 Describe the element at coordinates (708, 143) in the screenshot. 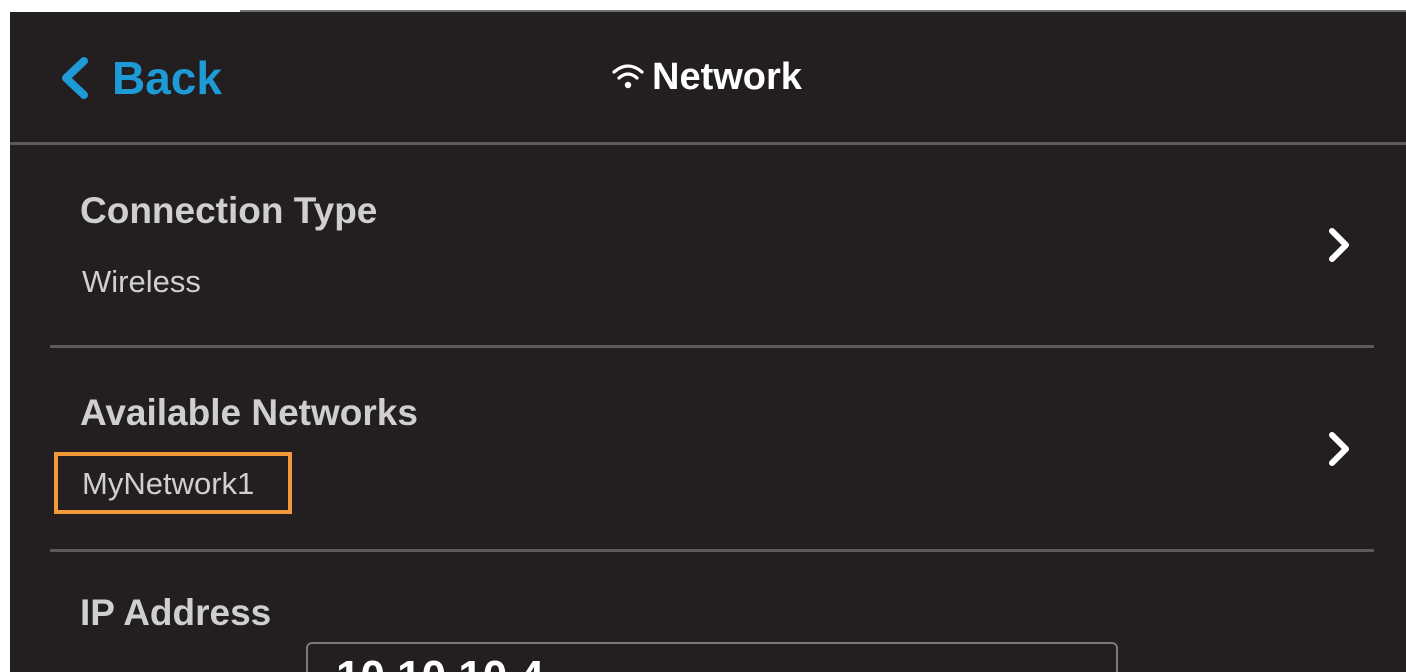

I see `header-divider` at that location.